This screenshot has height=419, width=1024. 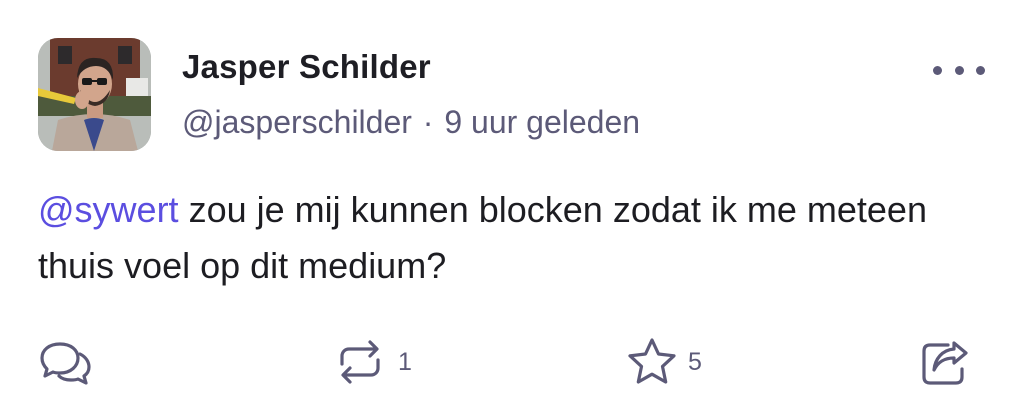 I want to click on avatar, so click(x=94, y=94).